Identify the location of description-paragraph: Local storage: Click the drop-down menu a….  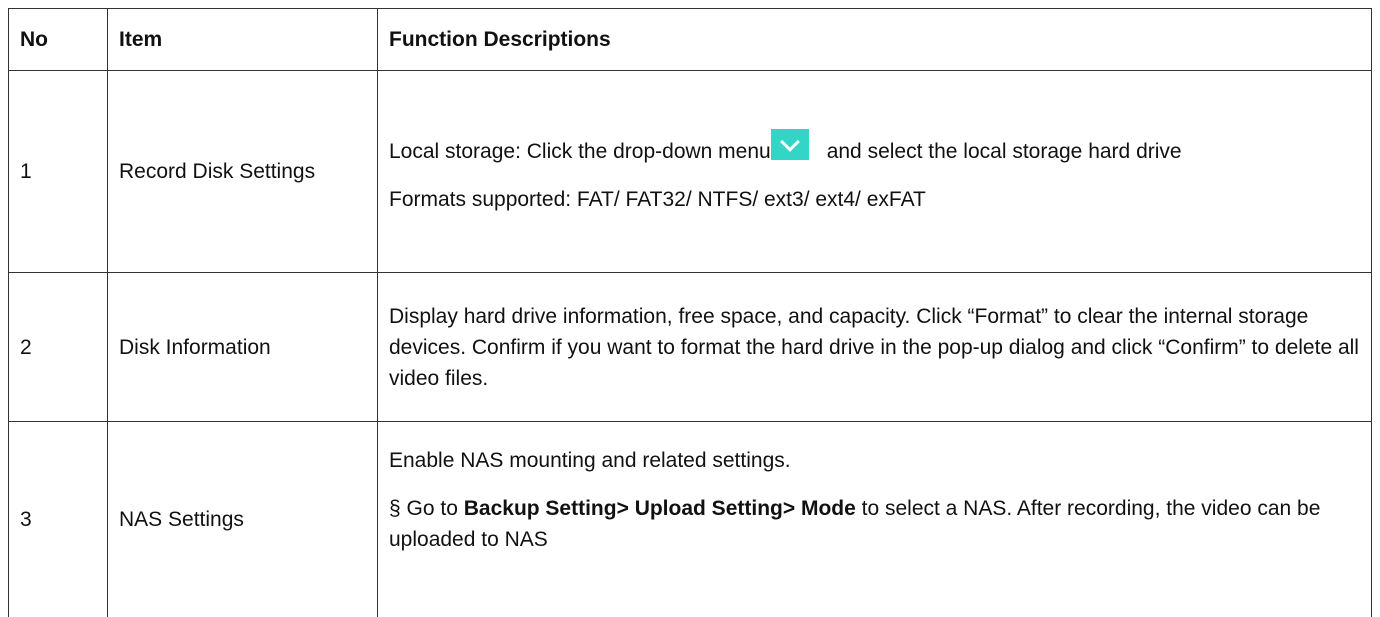
(876, 148).